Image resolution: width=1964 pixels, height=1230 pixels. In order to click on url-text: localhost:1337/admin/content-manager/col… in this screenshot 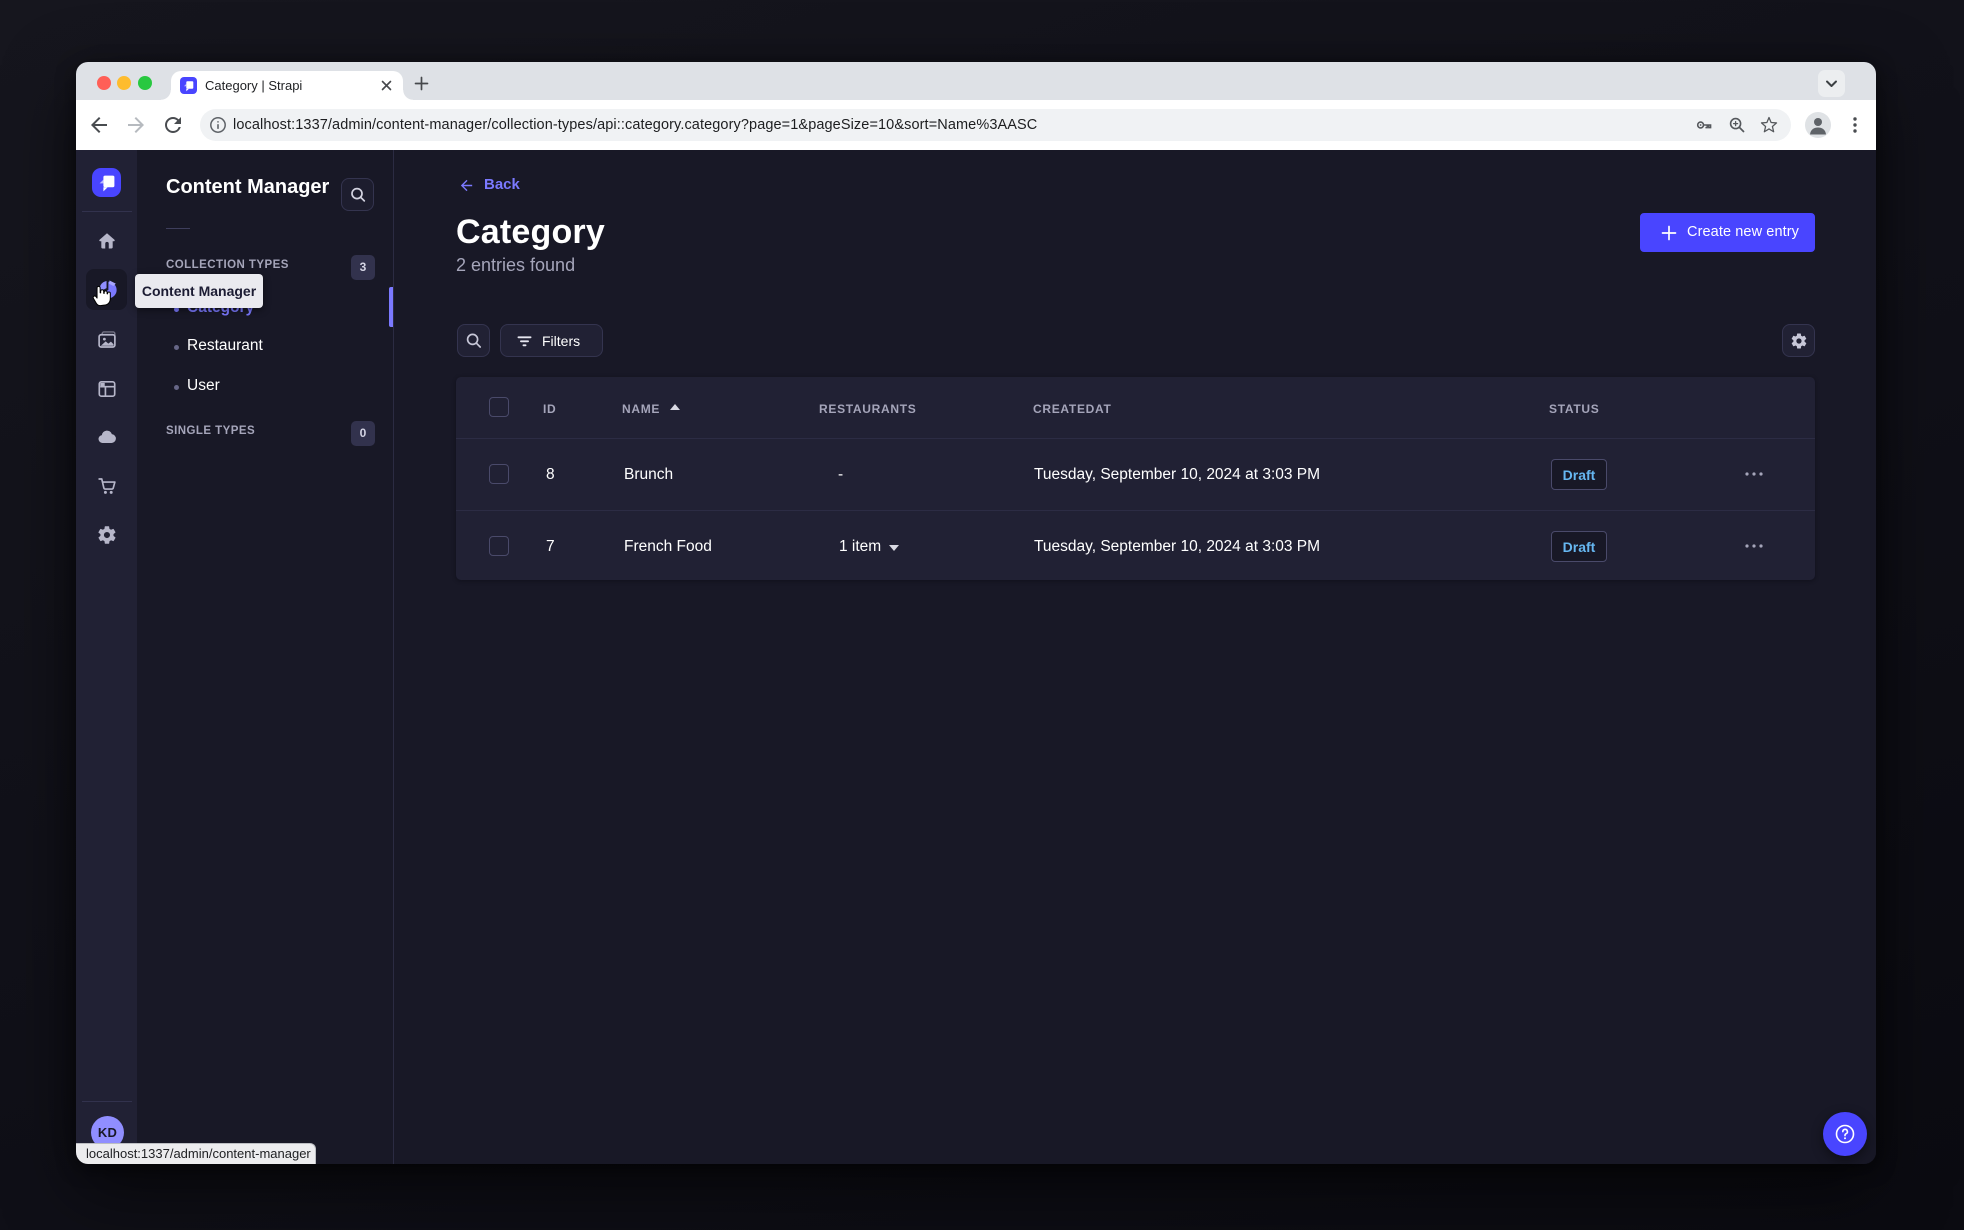, I will do `click(635, 125)`.